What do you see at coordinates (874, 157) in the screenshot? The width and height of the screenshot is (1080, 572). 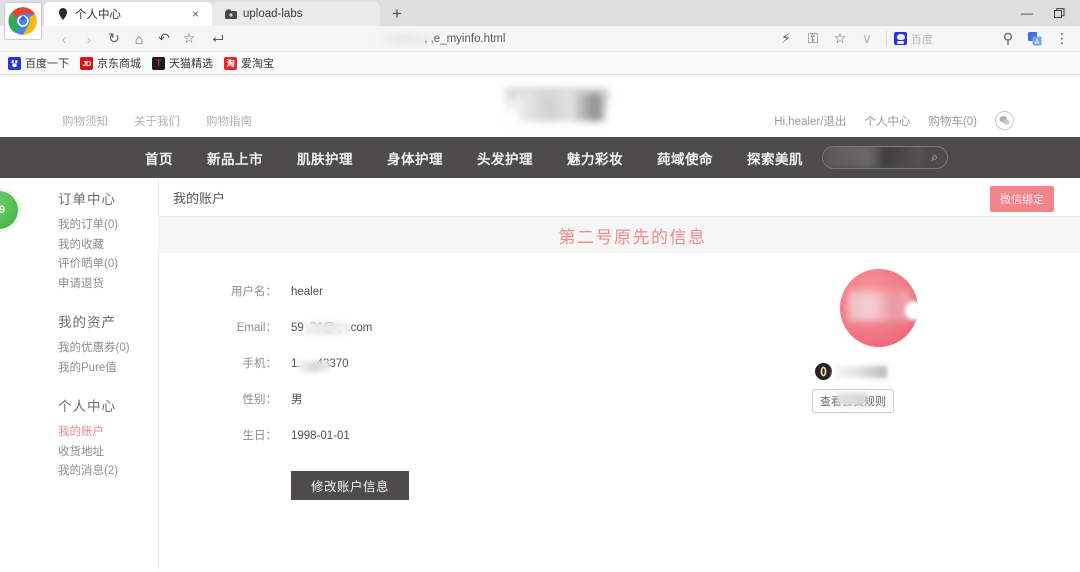 I see `search-redaction` at bounding box center [874, 157].